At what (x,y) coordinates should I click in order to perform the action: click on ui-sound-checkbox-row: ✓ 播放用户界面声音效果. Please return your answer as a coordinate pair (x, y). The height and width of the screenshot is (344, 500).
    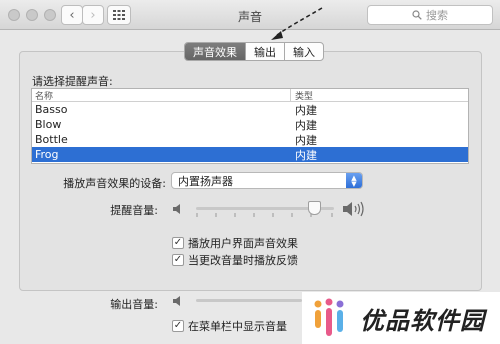
    Looking at the image, I should click on (235, 243).